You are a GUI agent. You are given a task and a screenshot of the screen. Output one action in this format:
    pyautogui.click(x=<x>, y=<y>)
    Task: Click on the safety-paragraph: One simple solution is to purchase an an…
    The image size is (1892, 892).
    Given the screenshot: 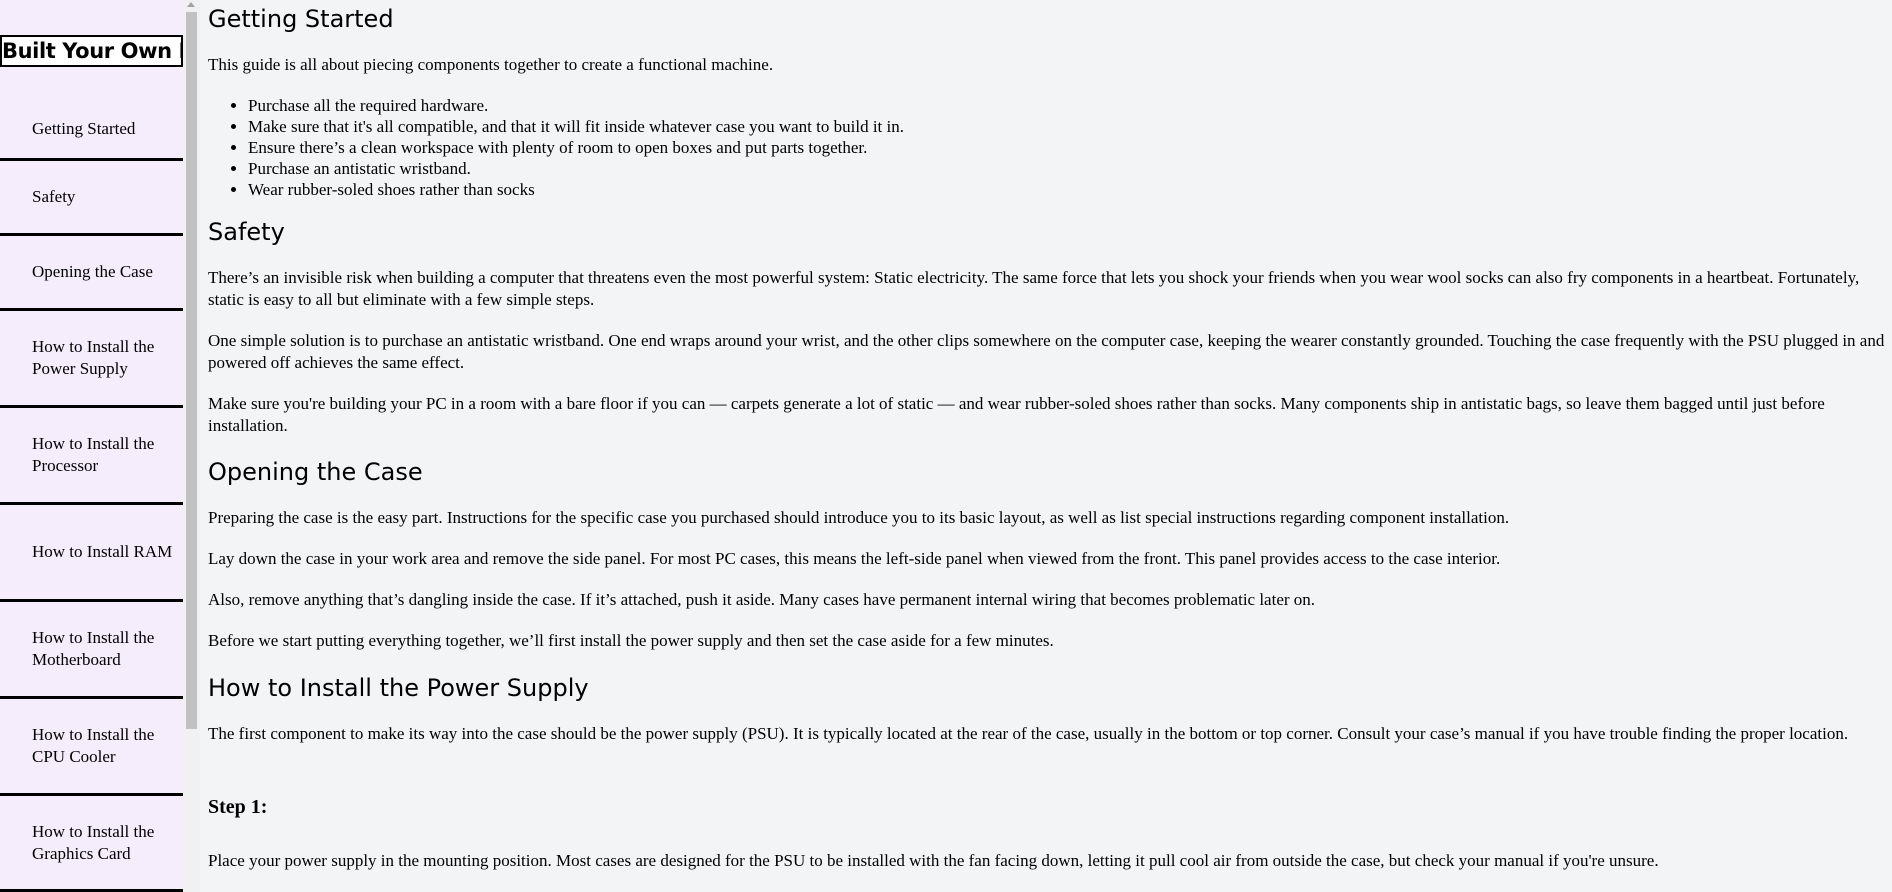 What is the action you would take?
    pyautogui.click(x=1046, y=351)
    